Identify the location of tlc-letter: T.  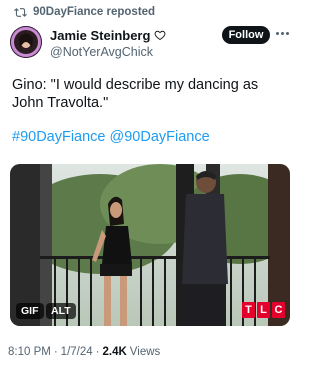
(248, 310).